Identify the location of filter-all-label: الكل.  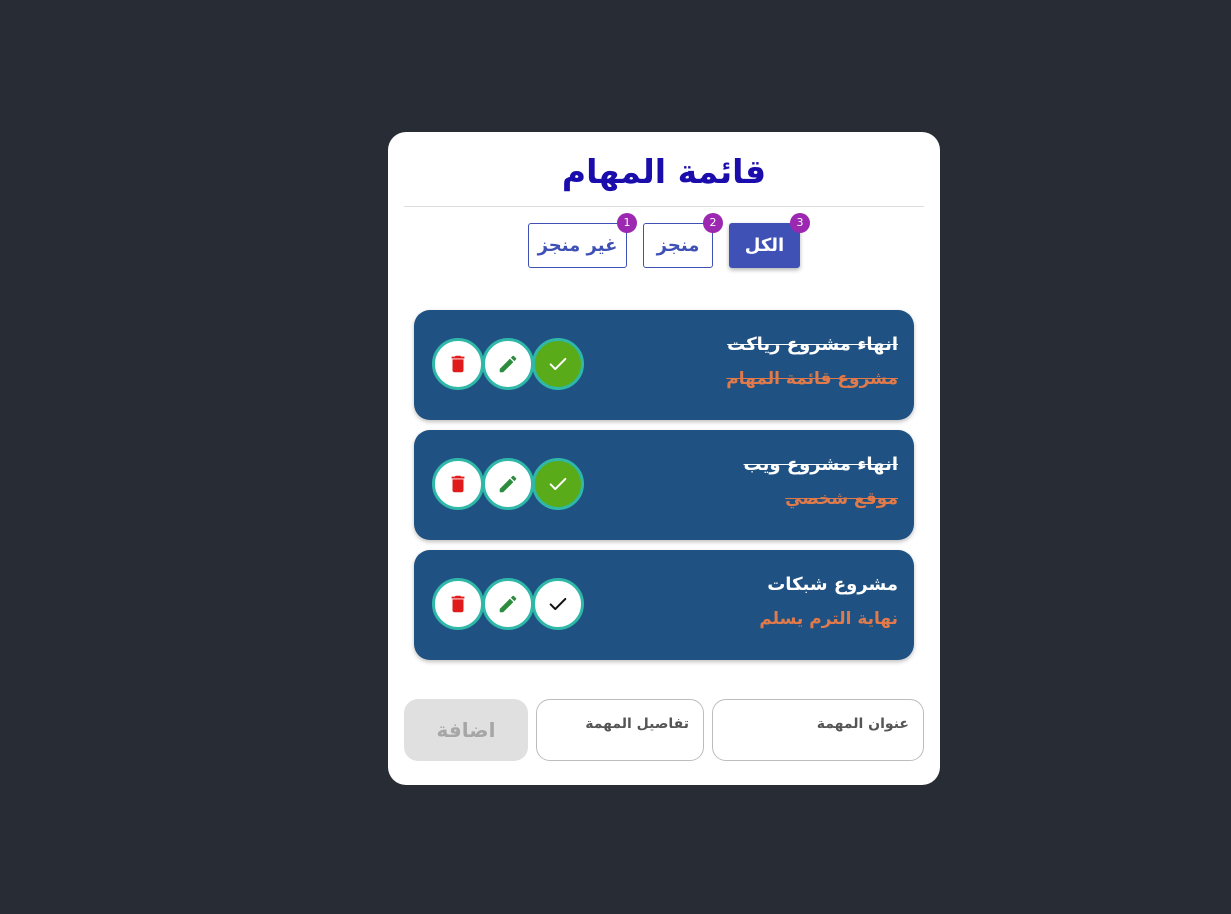
(764, 245).